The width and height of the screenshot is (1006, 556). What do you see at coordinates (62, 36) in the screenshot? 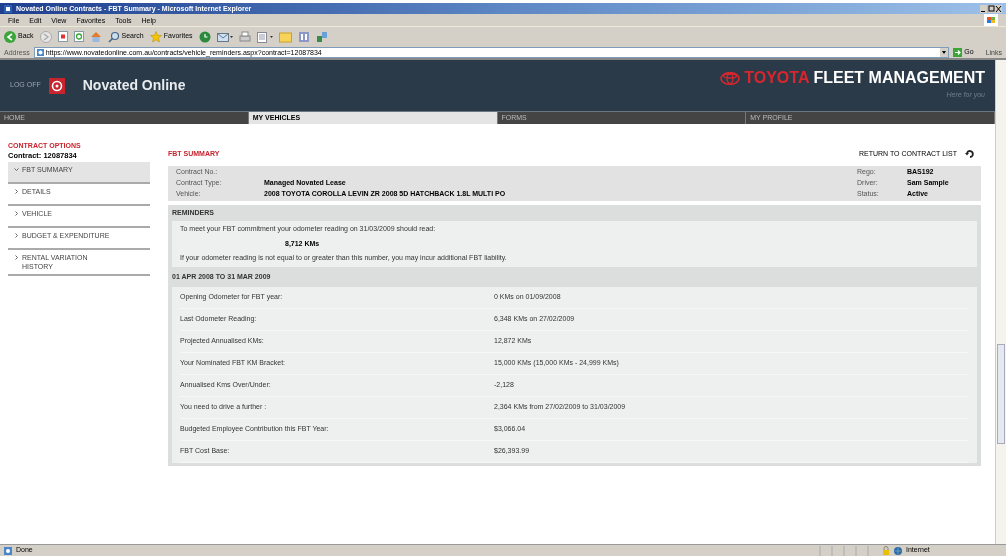
I see `stop-icon` at bounding box center [62, 36].